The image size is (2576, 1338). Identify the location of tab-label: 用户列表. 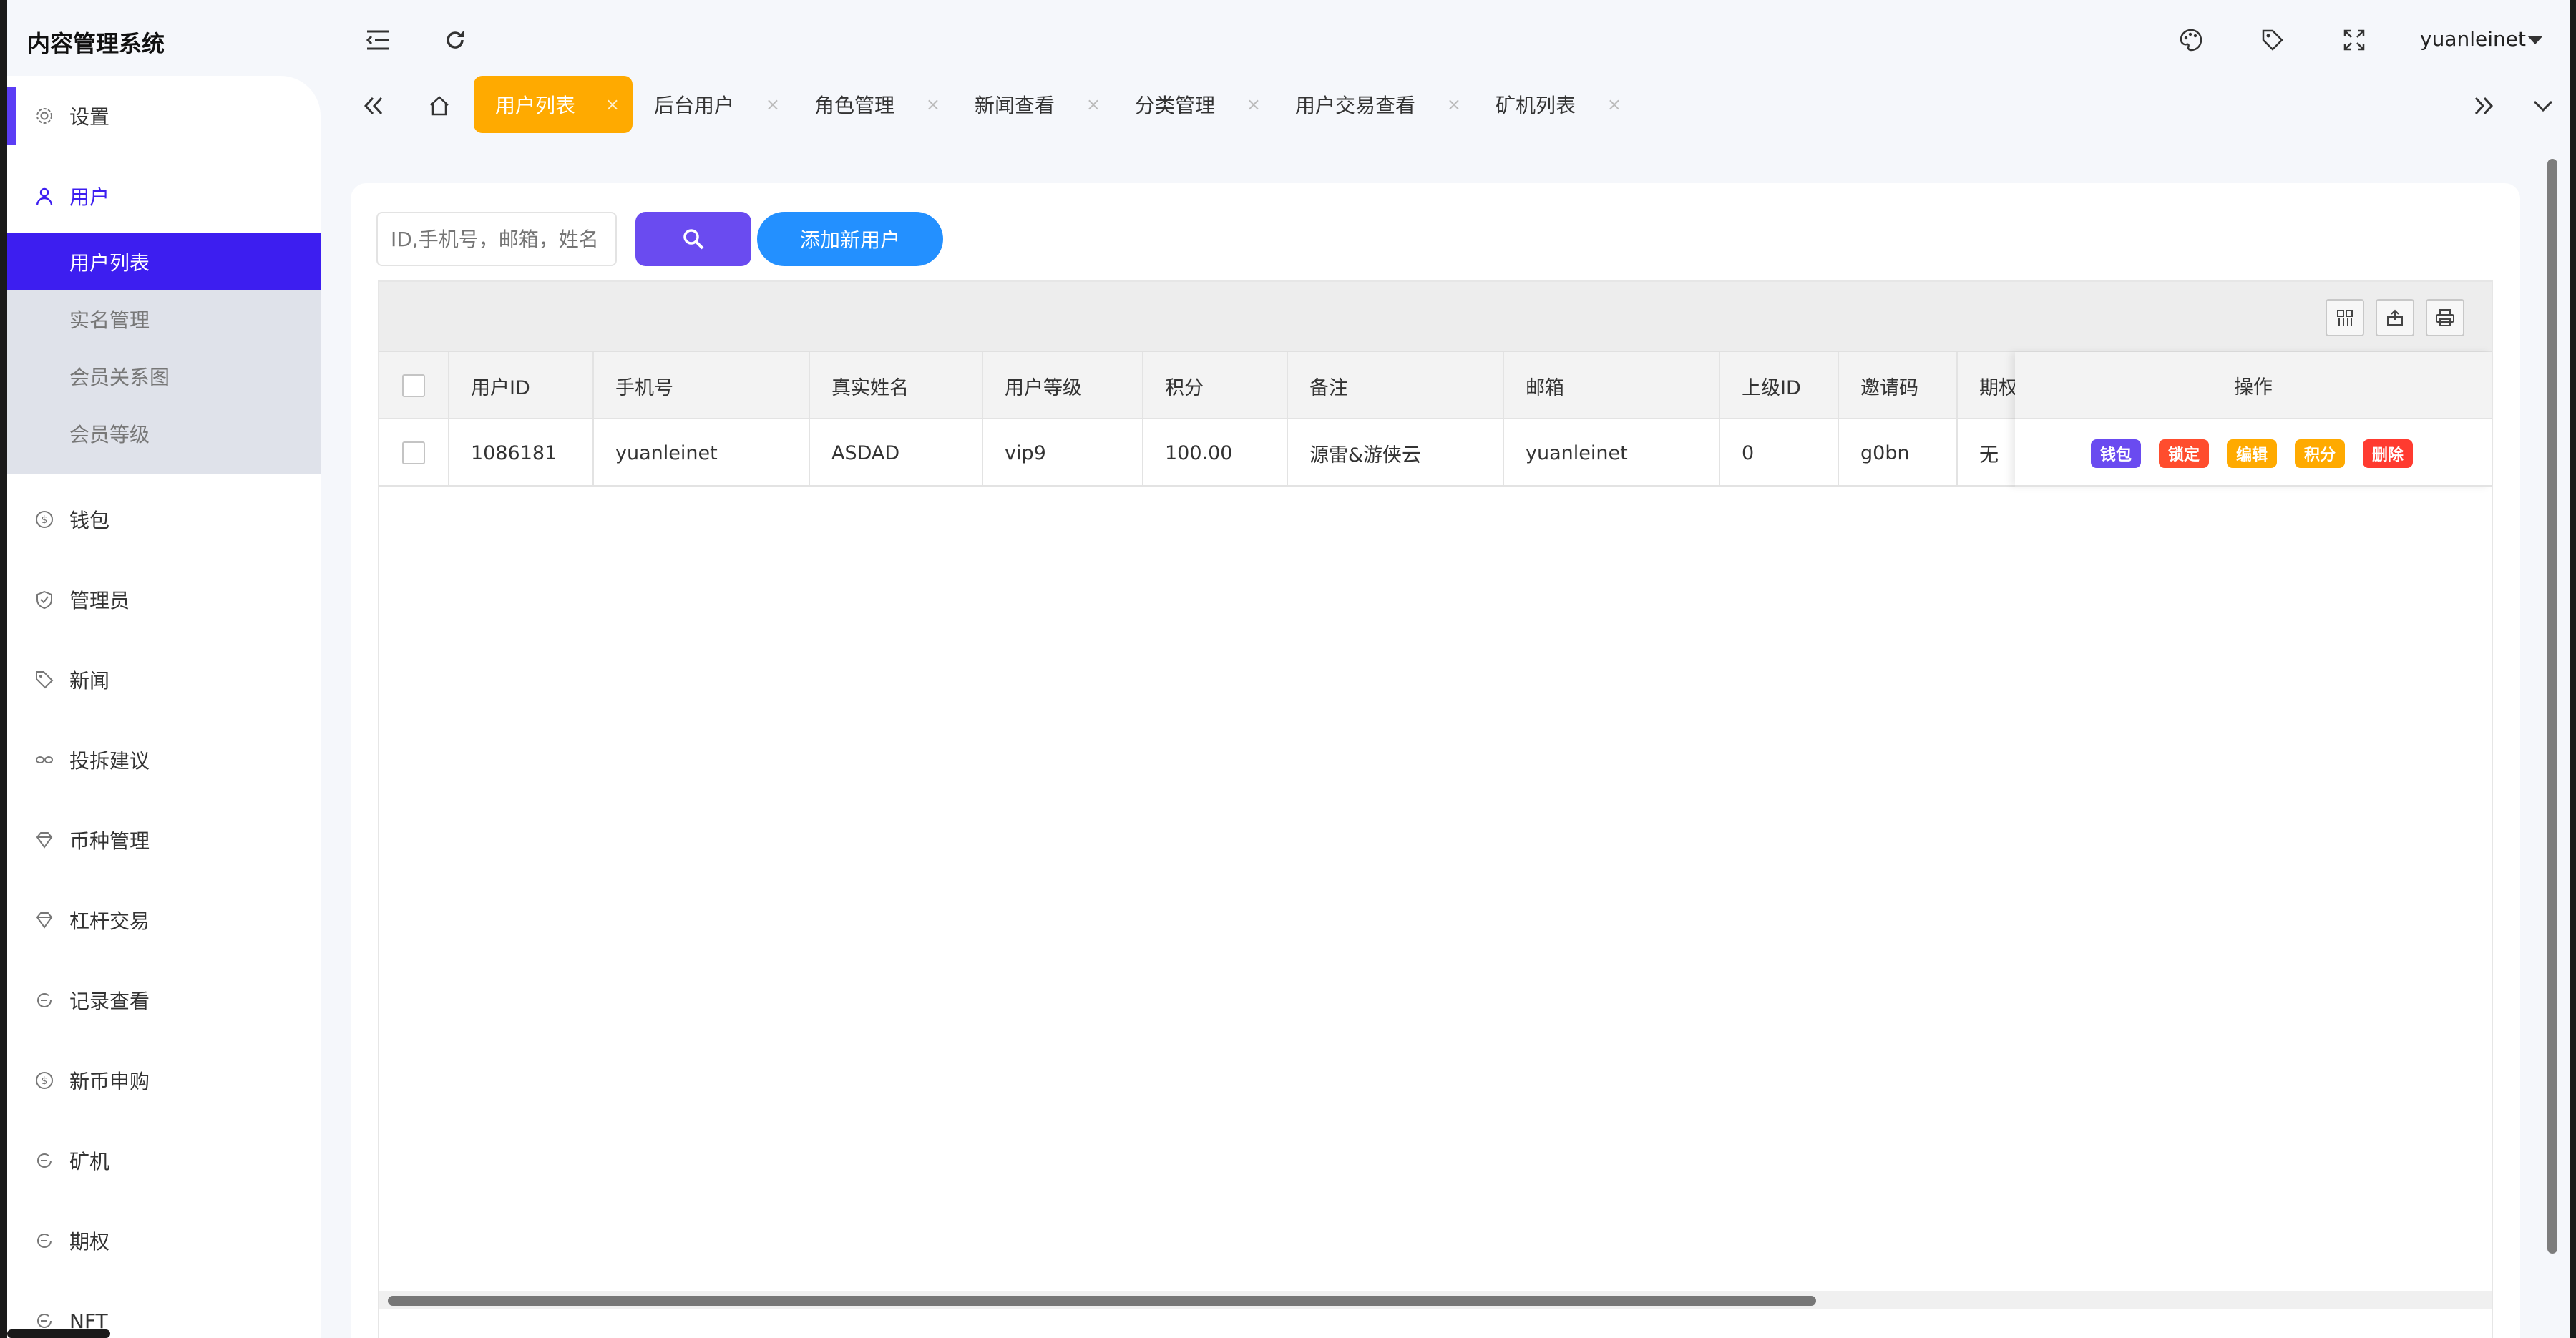
(535, 105).